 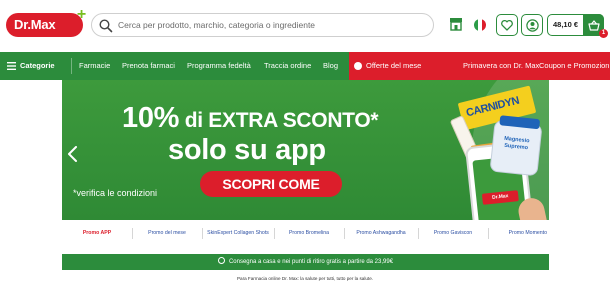 I want to click on banner-headline-rest: di EXTRA SCONTO*, so click(x=279, y=120).